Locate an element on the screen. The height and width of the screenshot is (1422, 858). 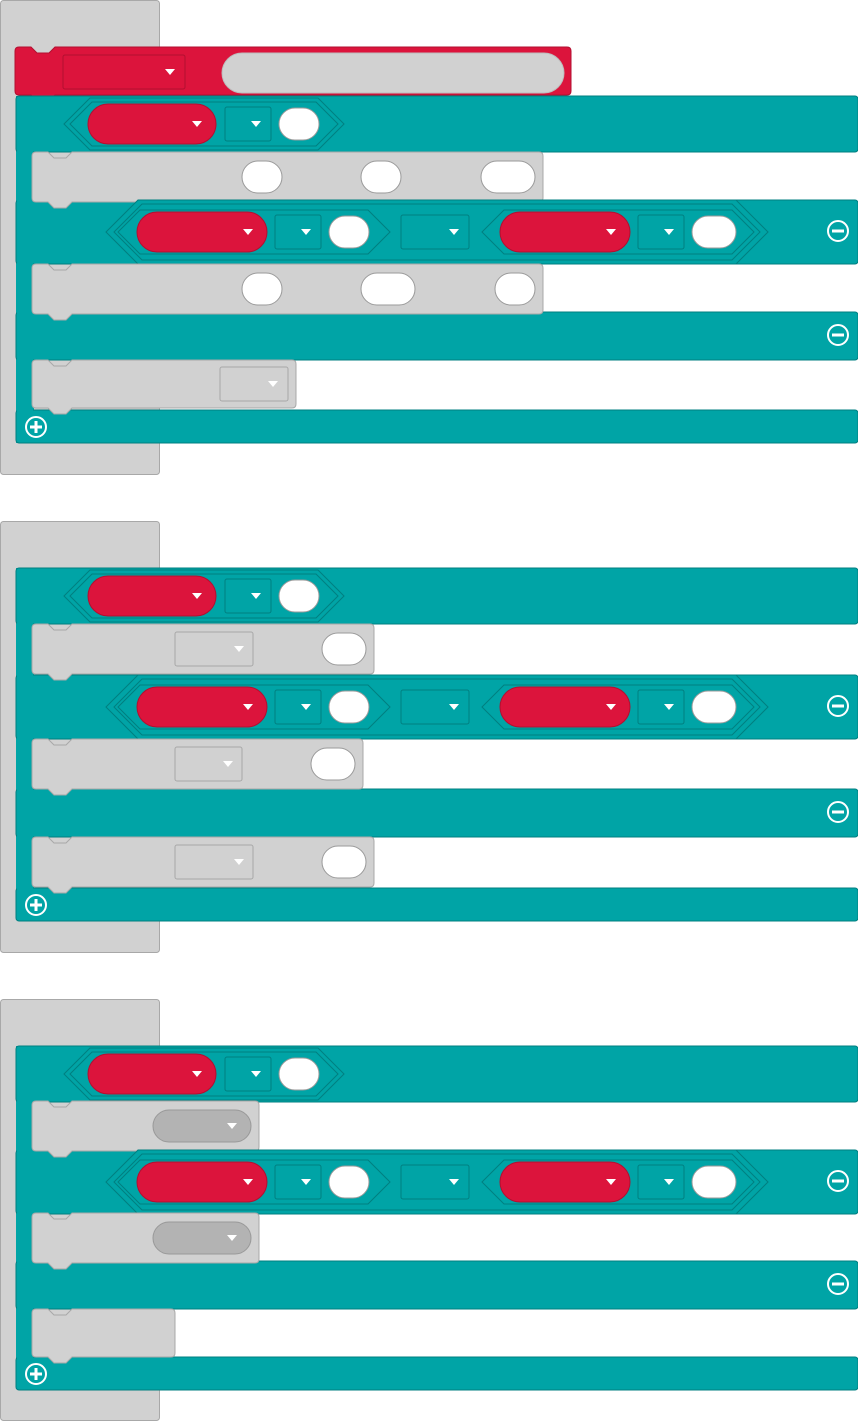
header-block is located at coordinates (293, 74).